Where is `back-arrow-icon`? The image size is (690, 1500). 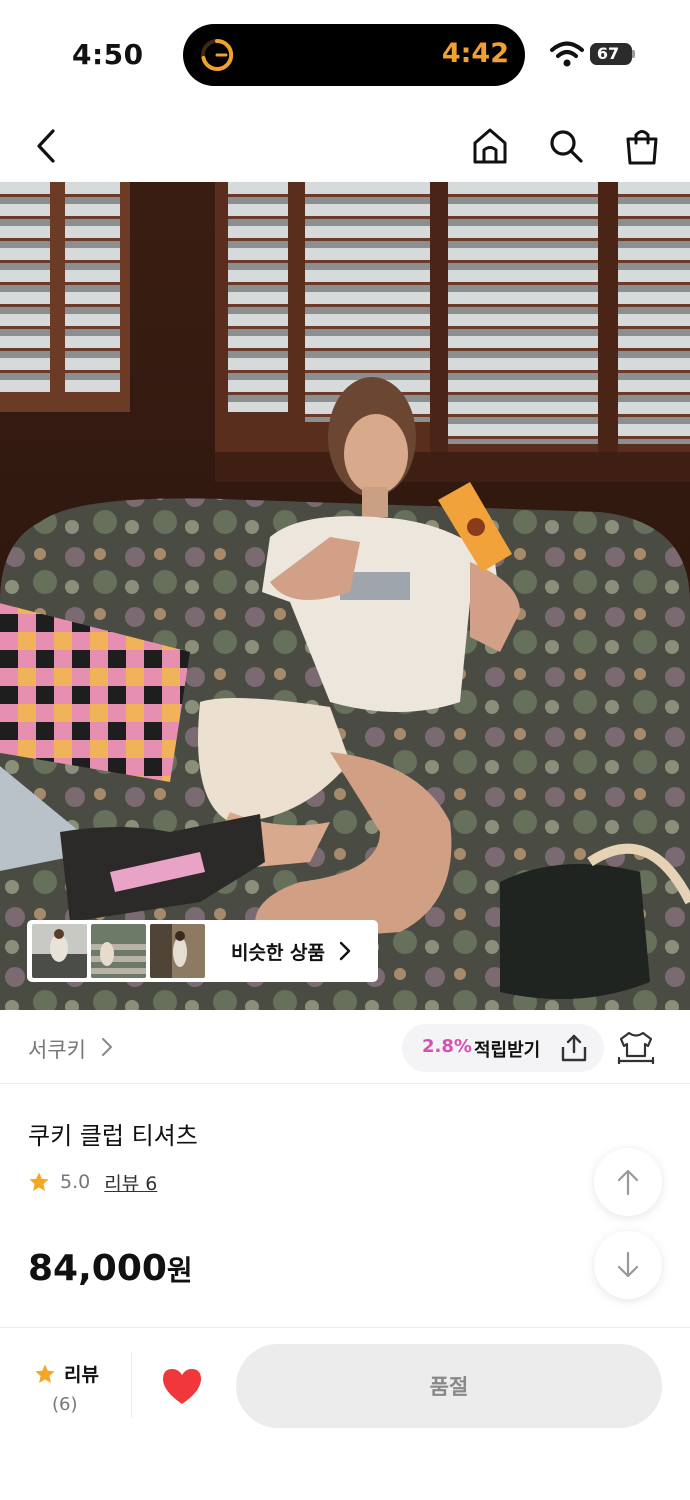 back-arrow-icon is located at coordinates (46, 146).